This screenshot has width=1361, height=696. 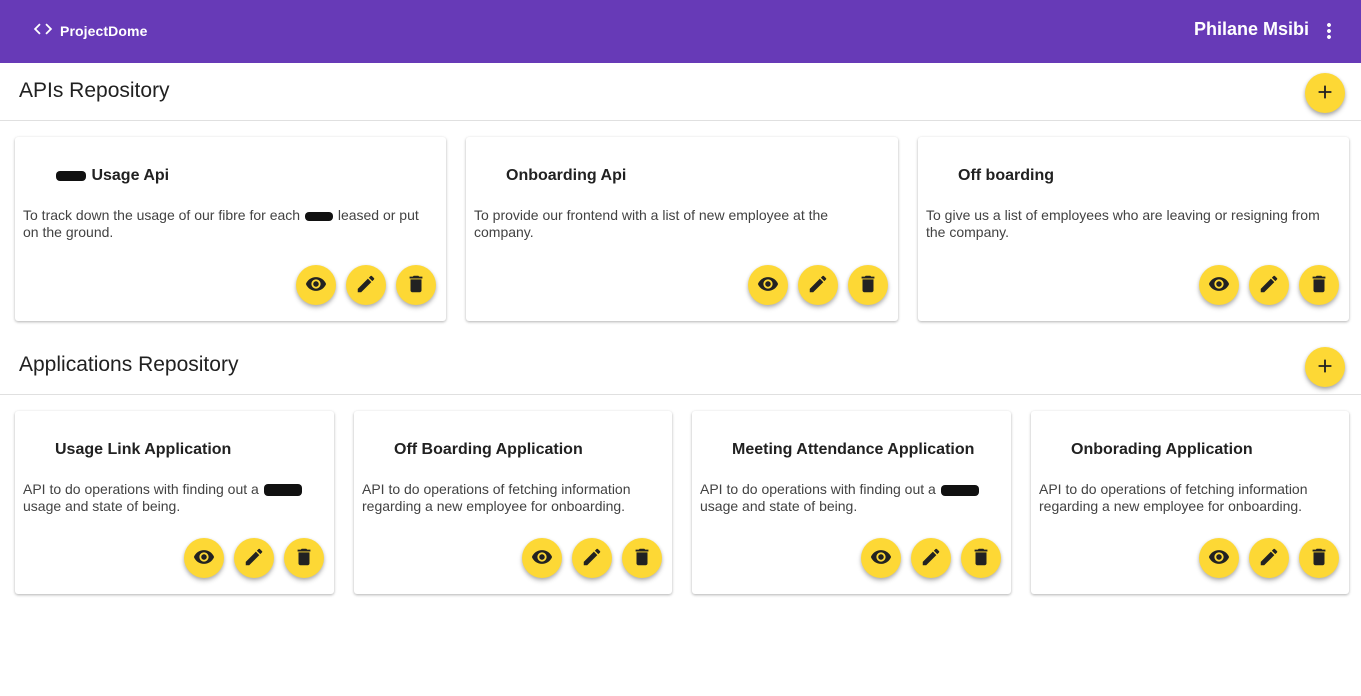 I want to click on add-api-button, so click(x=1325, y=93).